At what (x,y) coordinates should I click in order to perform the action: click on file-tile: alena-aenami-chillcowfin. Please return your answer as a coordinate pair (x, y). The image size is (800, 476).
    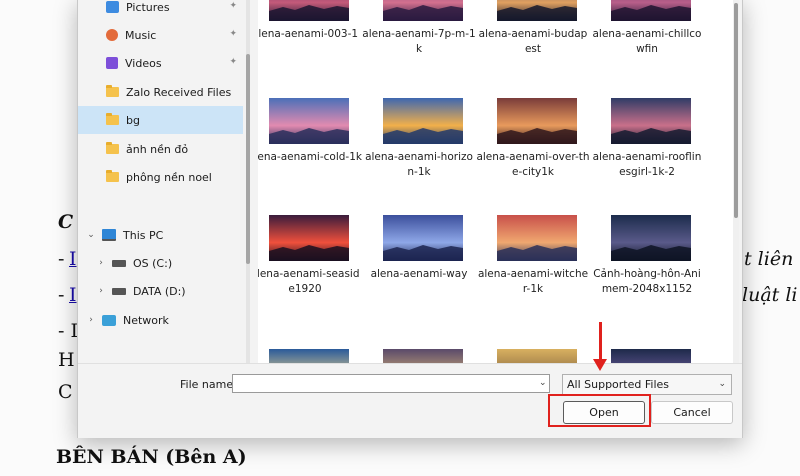
    Looking at the image, I should click on (647, 47).